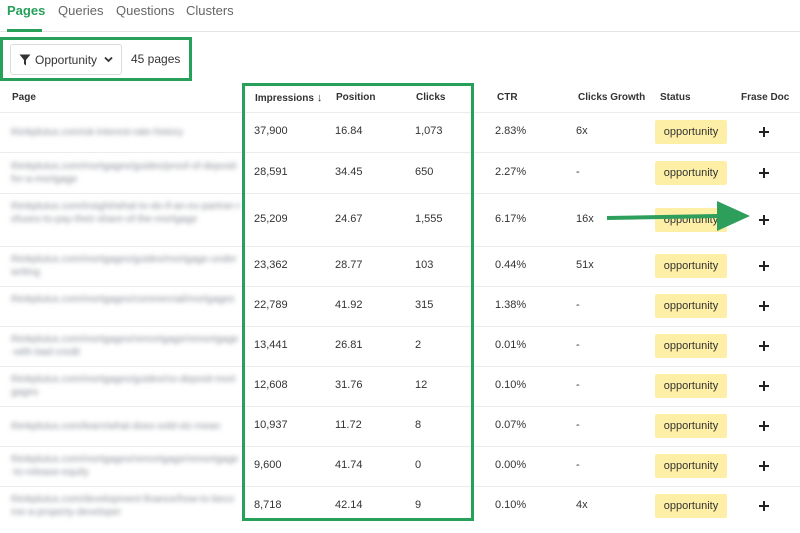 The image size is (800, 533). What do you see at coordinates (765, 97) in the screenshot?
I see `column-header-frase-doc: Frase Doc` at bounding box center [765, 97].